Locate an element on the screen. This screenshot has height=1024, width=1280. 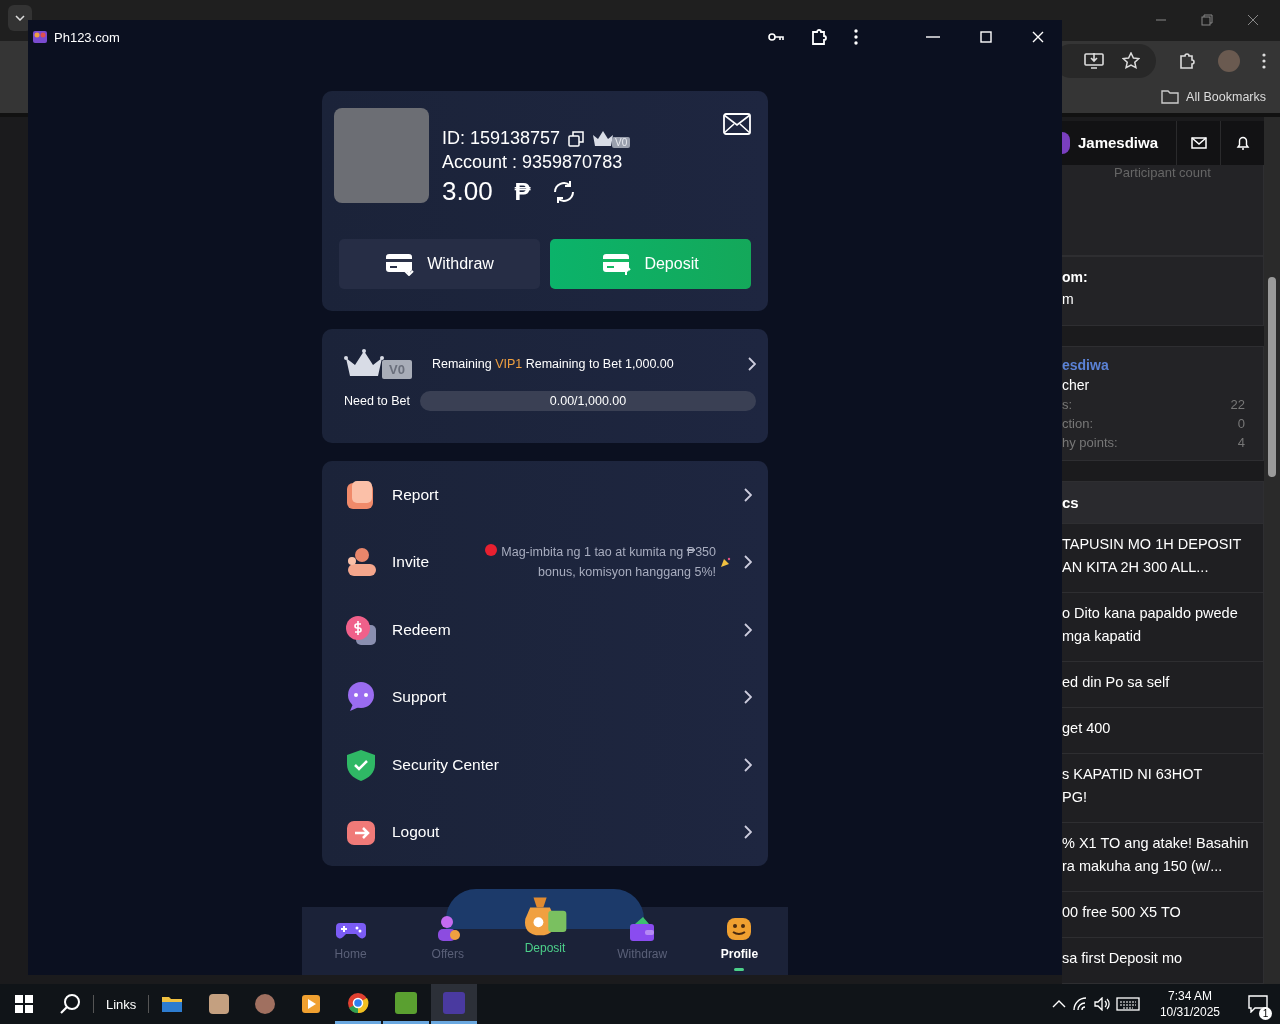
game-app-icon is located at coordinates (454, 1004).